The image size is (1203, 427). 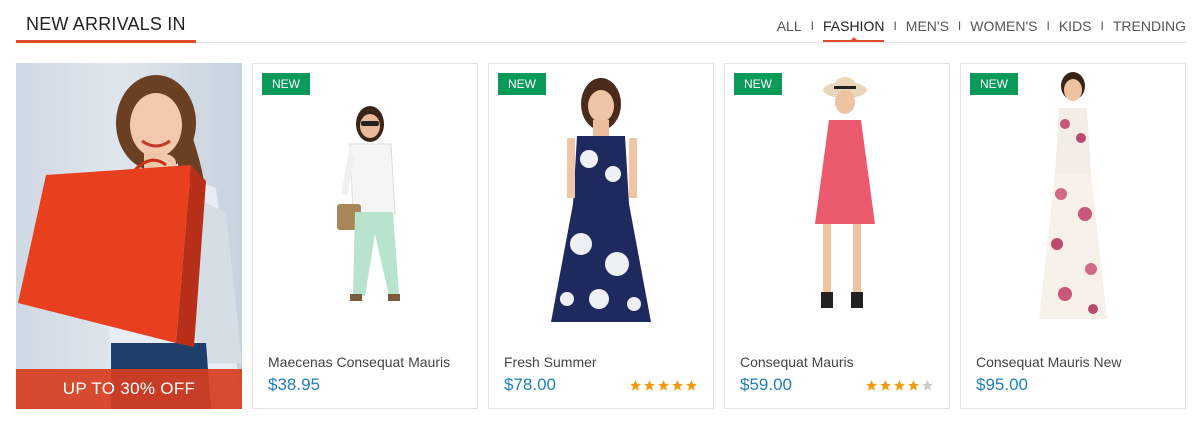 I want to click on product-price: $78.00, so click(x=530, y=384).